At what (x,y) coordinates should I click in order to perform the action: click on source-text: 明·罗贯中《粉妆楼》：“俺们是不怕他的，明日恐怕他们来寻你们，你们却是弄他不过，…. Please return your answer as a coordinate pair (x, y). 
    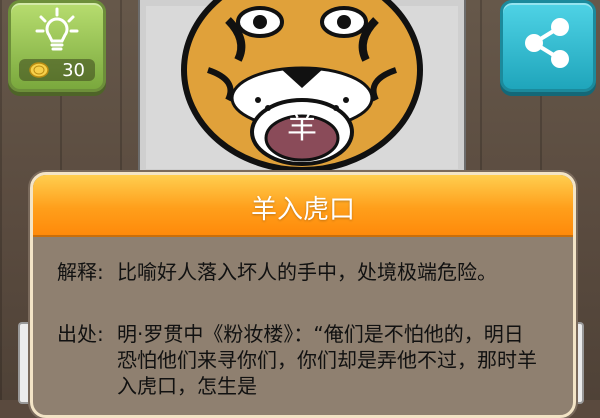
    Looking at the image, I should click on (327, 360).